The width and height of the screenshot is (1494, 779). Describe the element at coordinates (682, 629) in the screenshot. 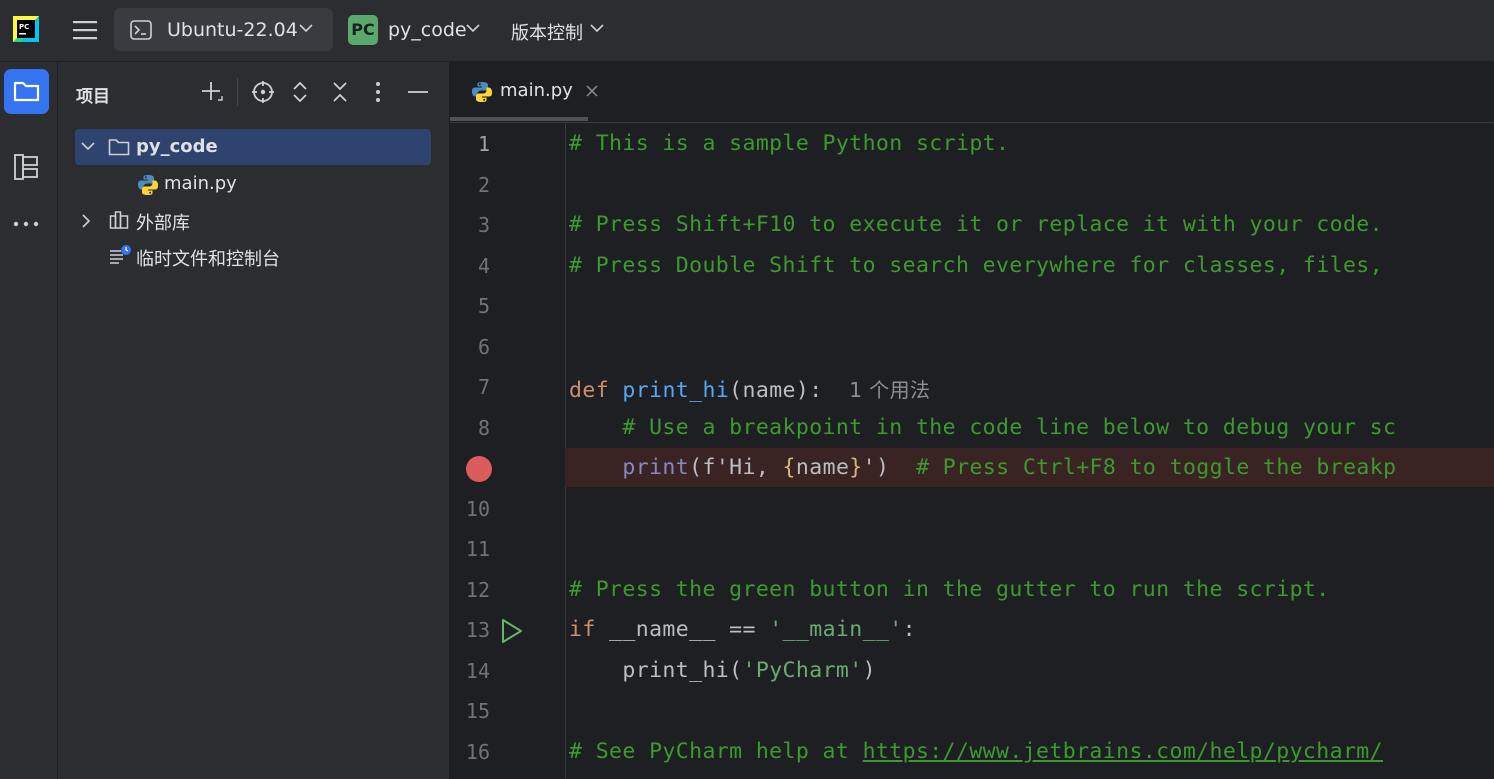

I see `code-token: __name__ ==` at that location.